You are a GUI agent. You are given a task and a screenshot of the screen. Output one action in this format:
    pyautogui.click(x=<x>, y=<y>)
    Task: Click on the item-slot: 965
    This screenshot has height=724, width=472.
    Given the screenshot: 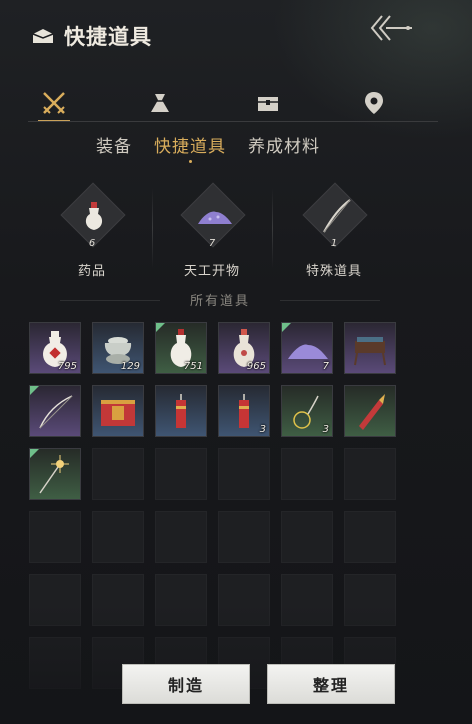 What is the action you would take?
    pyautogui.click(x=244, y=348)
    